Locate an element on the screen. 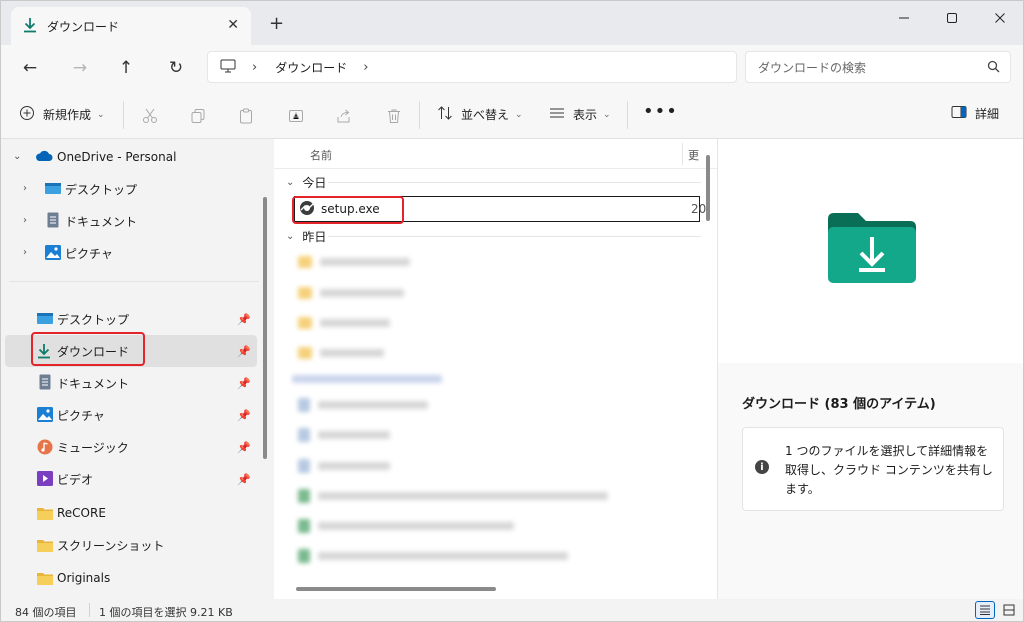 The height and width of the screenshot is (622, 1024). address-bar: › ダウンロード › is located at coordinates (472, 67).